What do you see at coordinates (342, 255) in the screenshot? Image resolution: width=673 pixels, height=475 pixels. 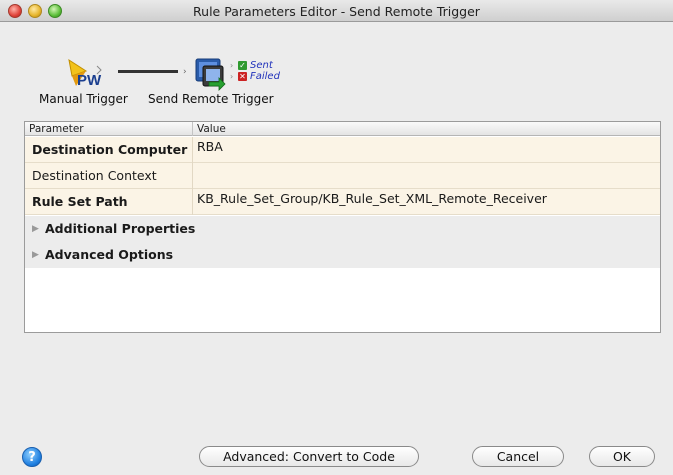 I see `group-advanced-options: ▶ Advanced Options` at bounding box center [342, 255].